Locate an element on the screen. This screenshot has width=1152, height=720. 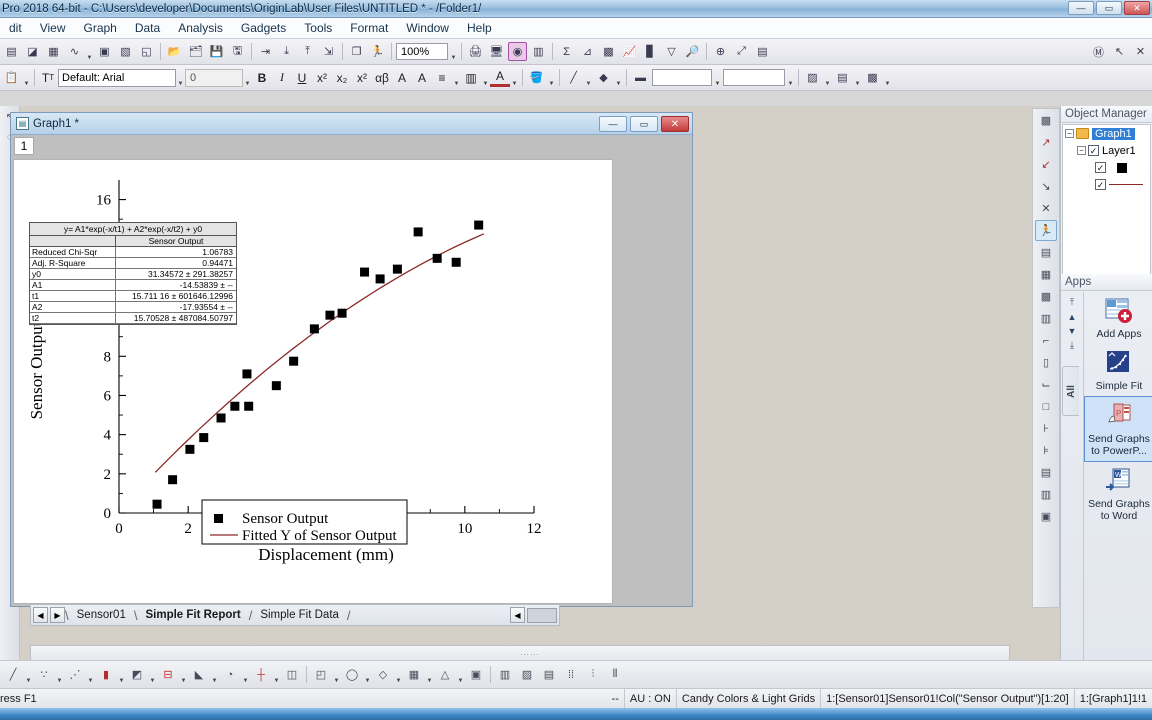
unstack-columns-icon: ⫶ is located at coordinates (593, 675).